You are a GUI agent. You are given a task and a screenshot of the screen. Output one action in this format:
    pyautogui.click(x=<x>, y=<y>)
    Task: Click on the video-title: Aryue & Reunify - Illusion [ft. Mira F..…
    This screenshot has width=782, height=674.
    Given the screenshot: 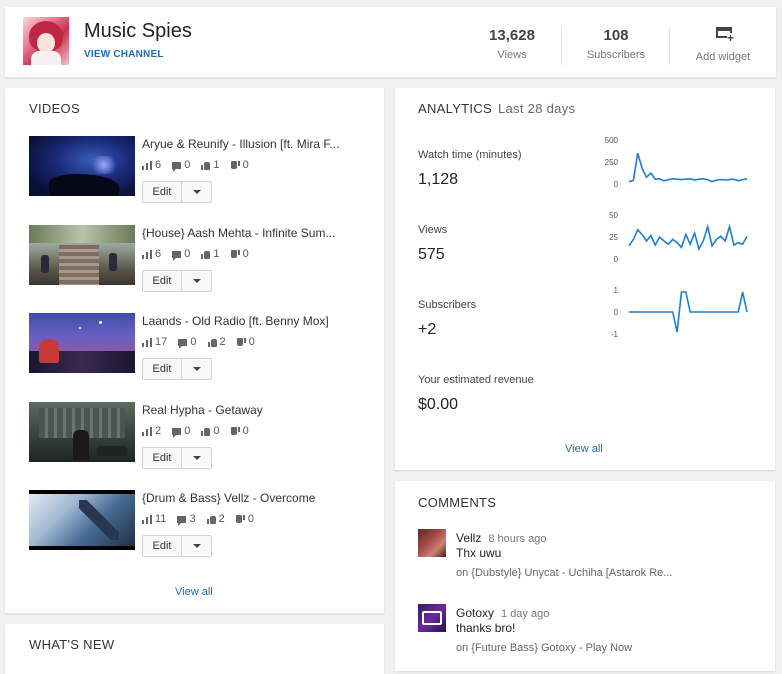 What is the action you would take?
    pyautogui.click(x=247, y=144)
    